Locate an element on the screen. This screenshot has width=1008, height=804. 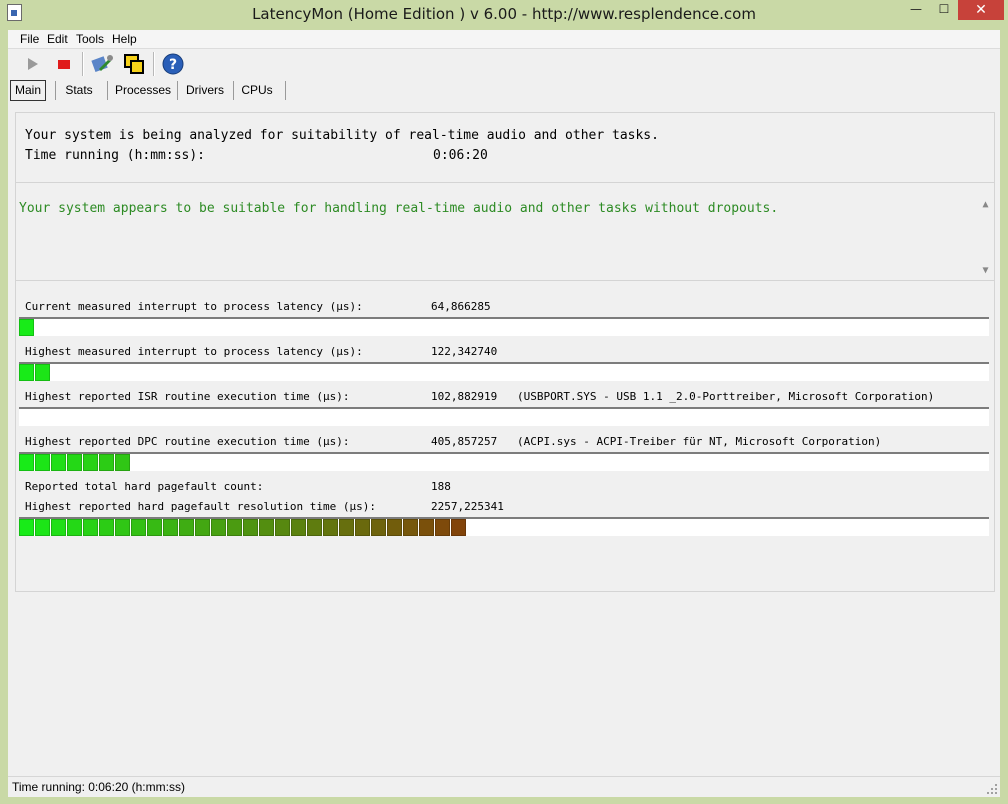
menu-tools: Tools is located at coordinates (90, 39).